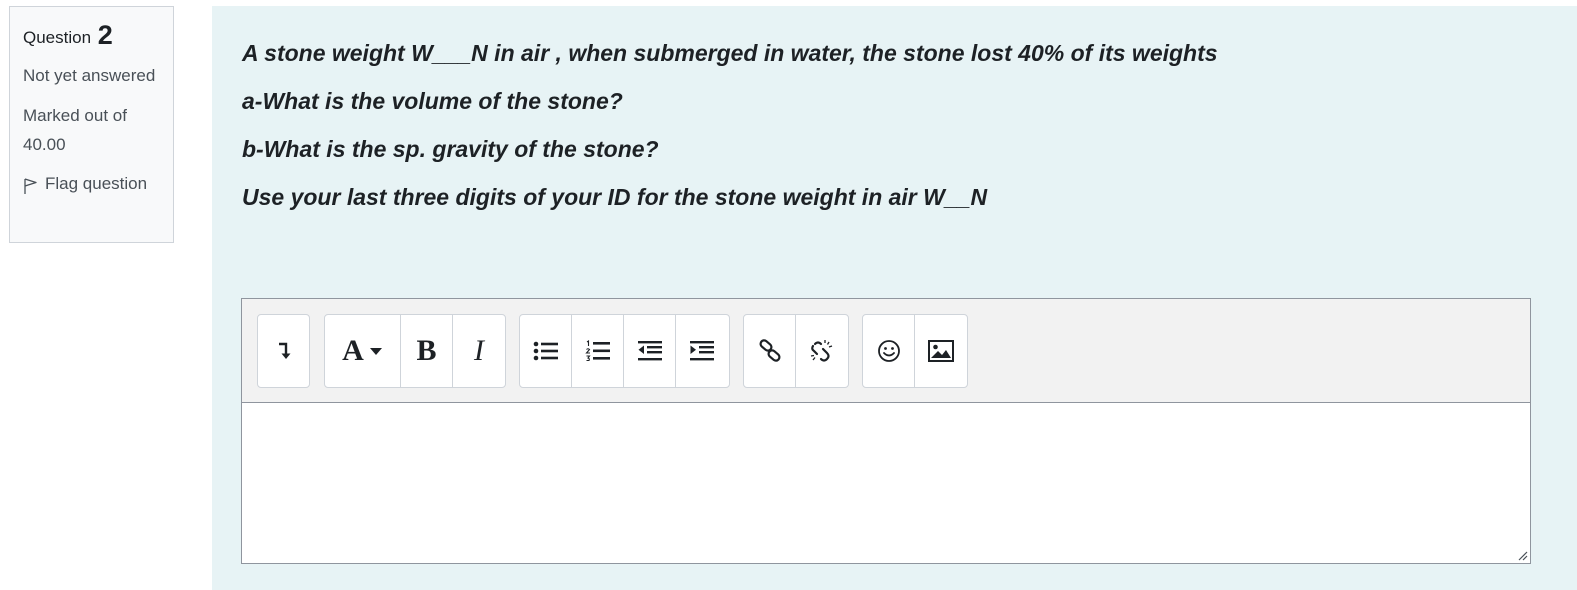  Describe the element at coordinates (432, 101) in the screenshot. I see `question-line: a-What is the volume of the stone?` at that location.